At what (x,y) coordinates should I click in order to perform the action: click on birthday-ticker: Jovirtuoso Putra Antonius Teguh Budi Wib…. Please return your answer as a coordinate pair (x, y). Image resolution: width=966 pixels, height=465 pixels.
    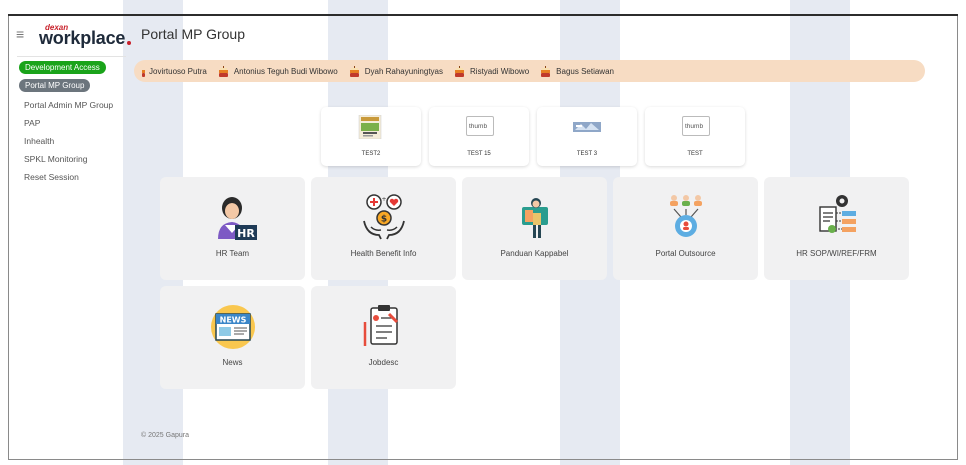
    Looking at the image, I should click on (529, 71).